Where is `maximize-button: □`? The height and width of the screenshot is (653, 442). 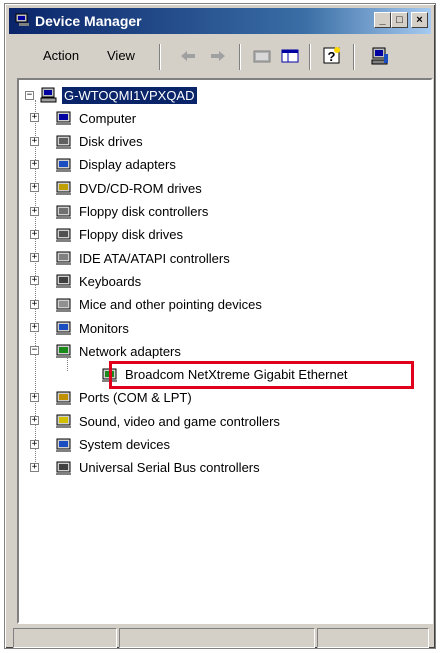
maximize-button: □ is located at coordinates (399, 20).